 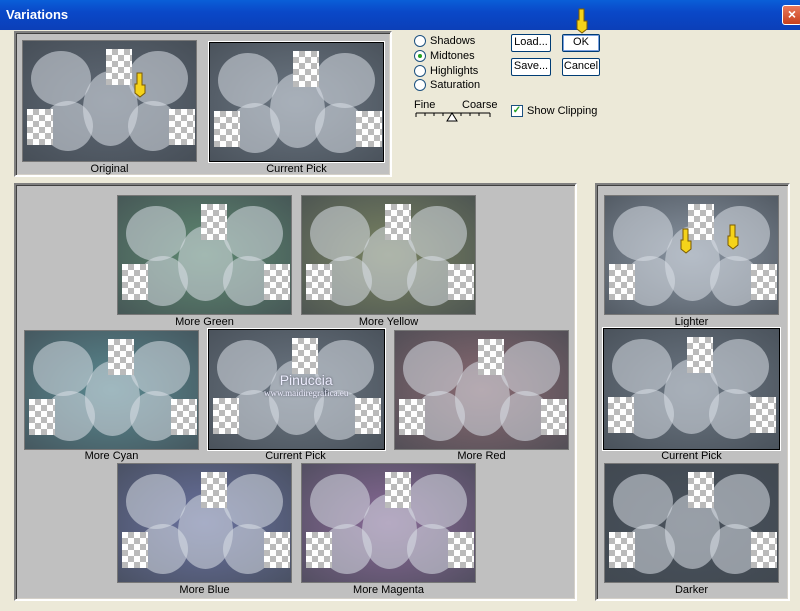 I want to click on title-bar: Variations ×, so click(x=400, y=15).